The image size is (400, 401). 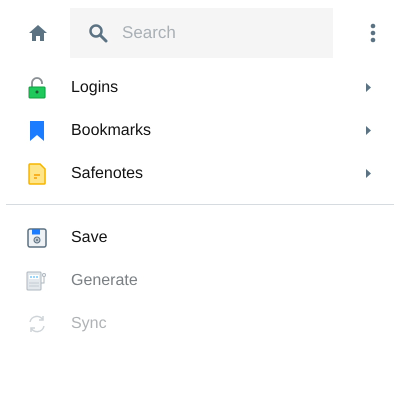 I want to click on menu-item: Bookmarks, so click(x=200, y=130).